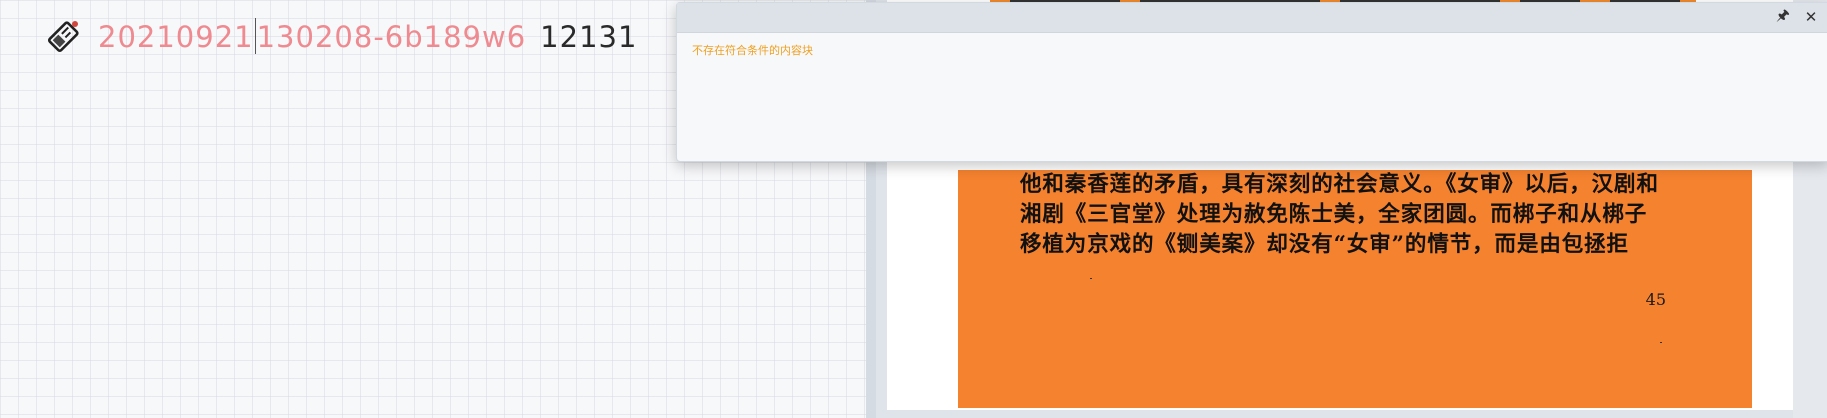 The width and height of the screenshot is (1827, 418). I want to click on page-number: 45, so click(1655, 299).